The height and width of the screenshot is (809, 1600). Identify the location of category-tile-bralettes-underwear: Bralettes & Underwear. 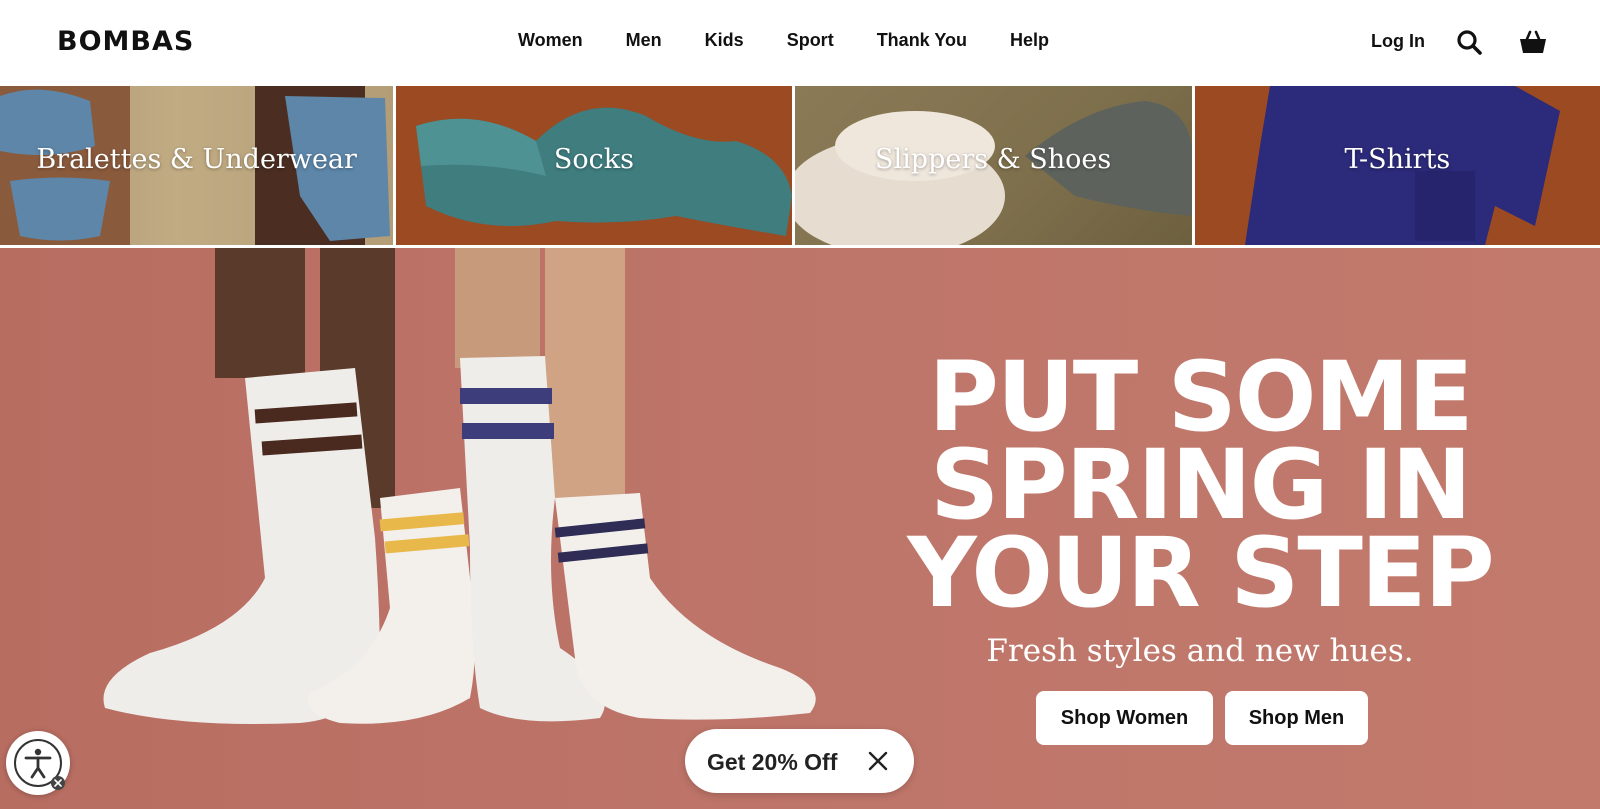
(197, 165).